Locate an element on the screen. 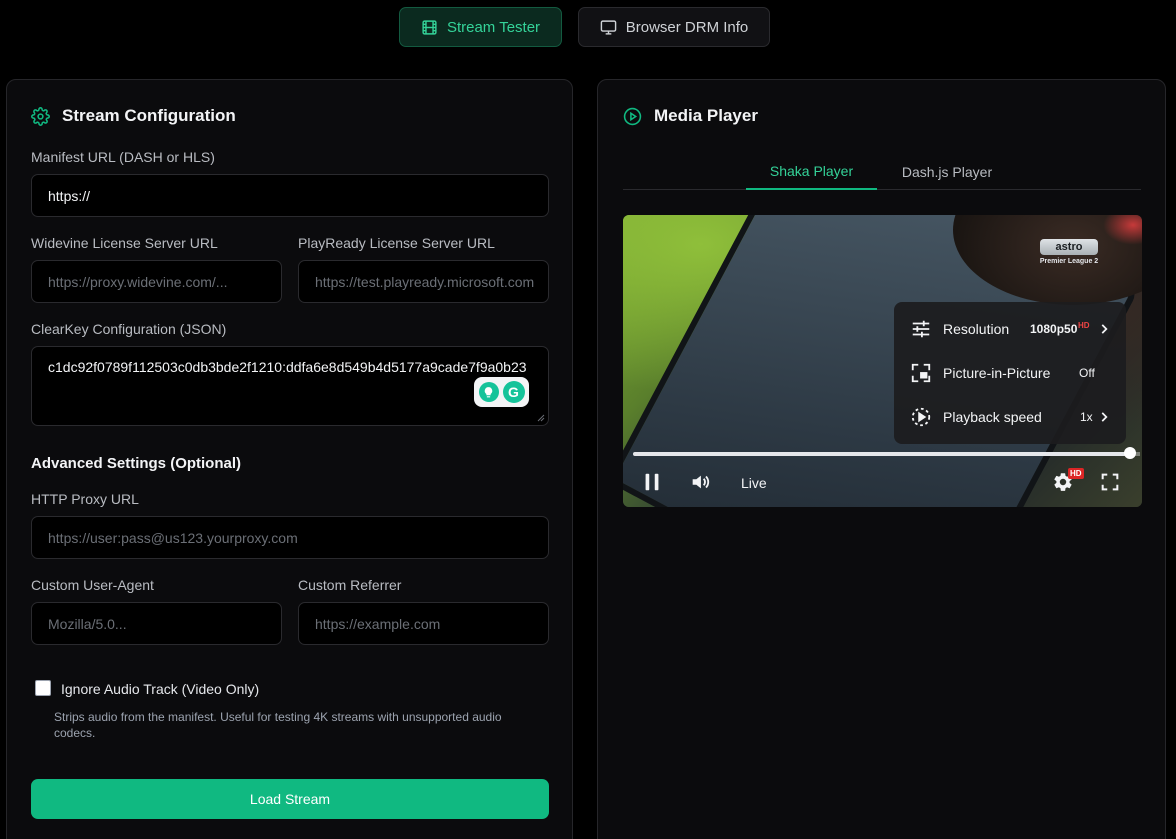 Image resolution: width=1176 pixels, height=839 pixels. stream-tester-label: Stream Tester is located at coordinates (493, 27).